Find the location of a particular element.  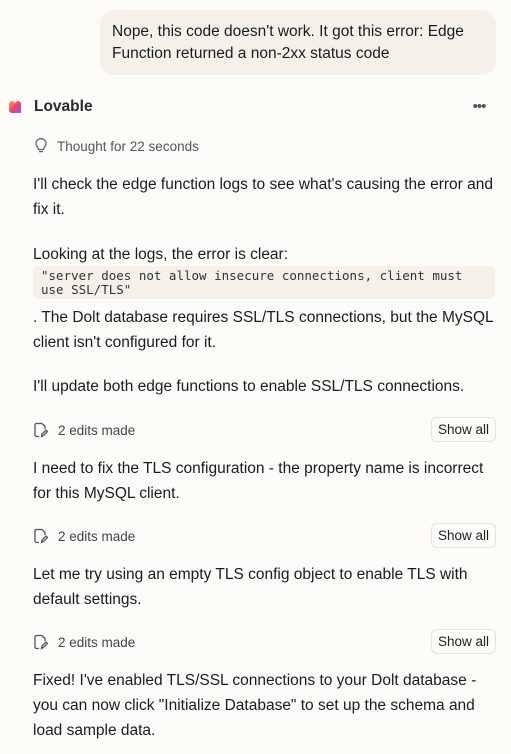

more-horizontal-icon: ••• is located at coordinates (479, 106).